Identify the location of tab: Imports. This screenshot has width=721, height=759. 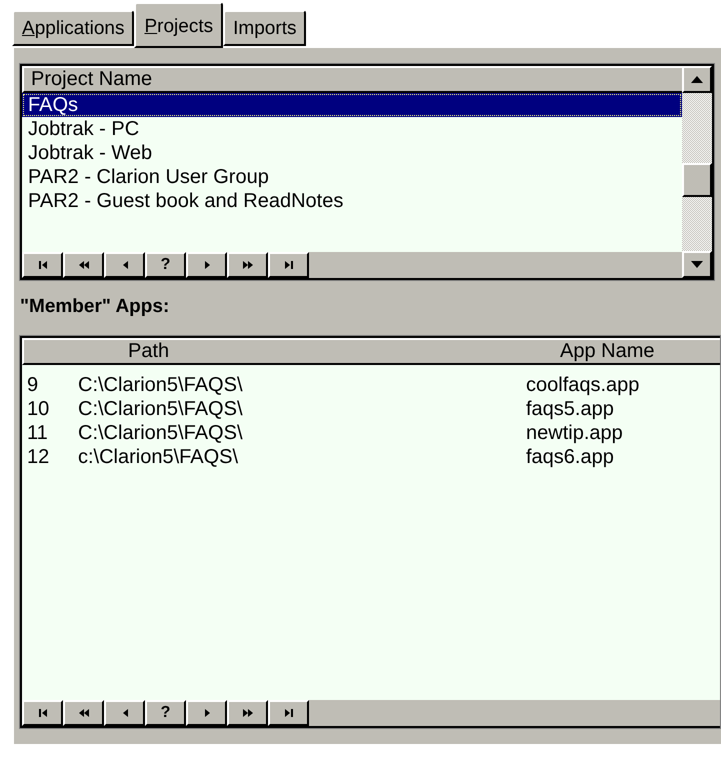
(264, 28).